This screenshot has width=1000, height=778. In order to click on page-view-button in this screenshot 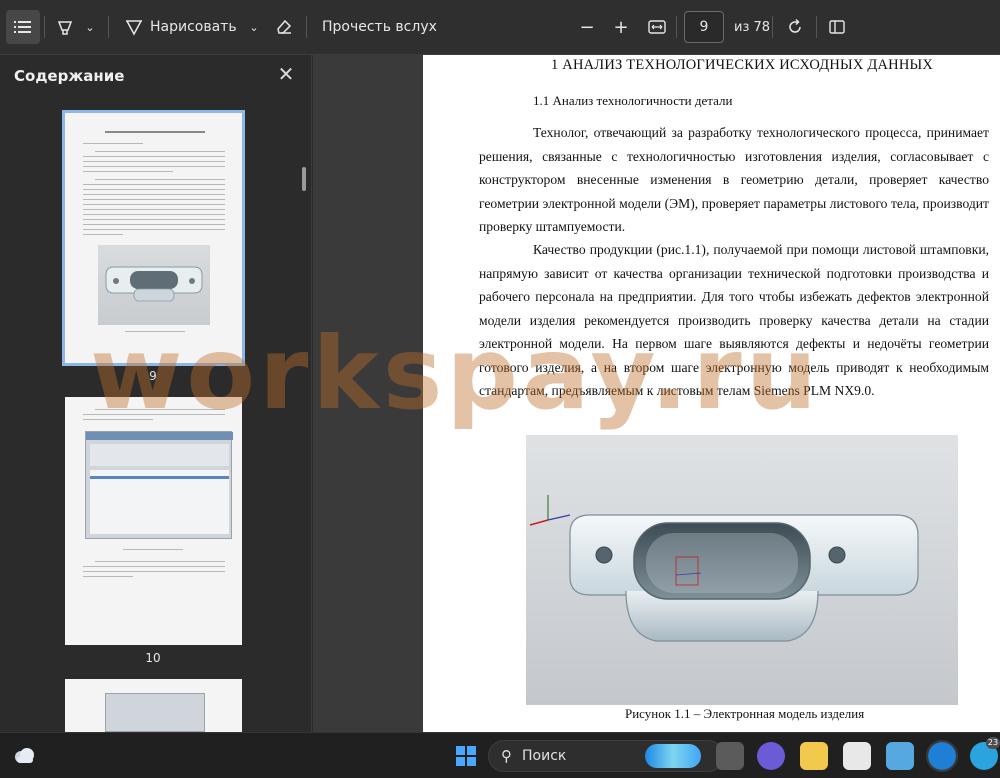, I will do `click(837, 27)`.